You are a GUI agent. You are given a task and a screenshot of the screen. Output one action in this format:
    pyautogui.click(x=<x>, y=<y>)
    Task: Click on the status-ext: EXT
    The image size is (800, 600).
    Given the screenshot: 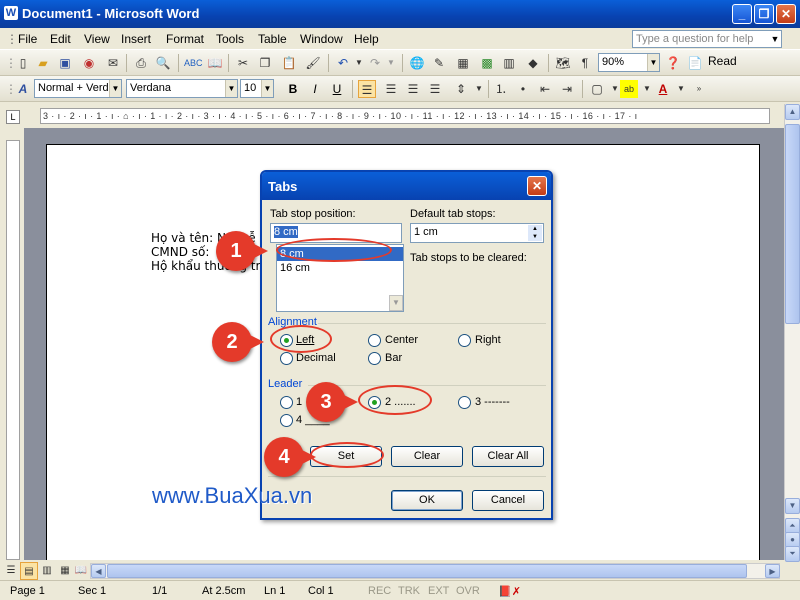 What is the action you would take?
    pyautogui.click(x=438, y=591)
    